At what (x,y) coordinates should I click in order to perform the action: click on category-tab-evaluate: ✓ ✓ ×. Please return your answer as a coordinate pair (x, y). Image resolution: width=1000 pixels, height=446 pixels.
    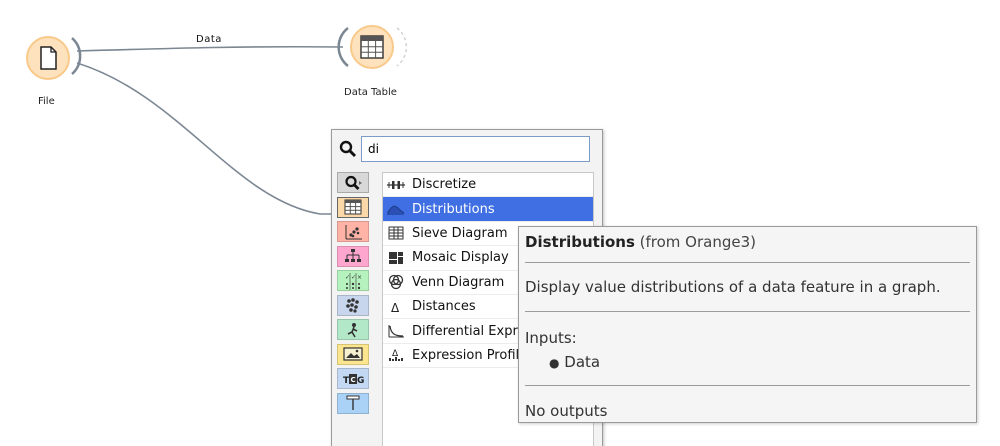
    Looking at the image, I should click on (353, 280).